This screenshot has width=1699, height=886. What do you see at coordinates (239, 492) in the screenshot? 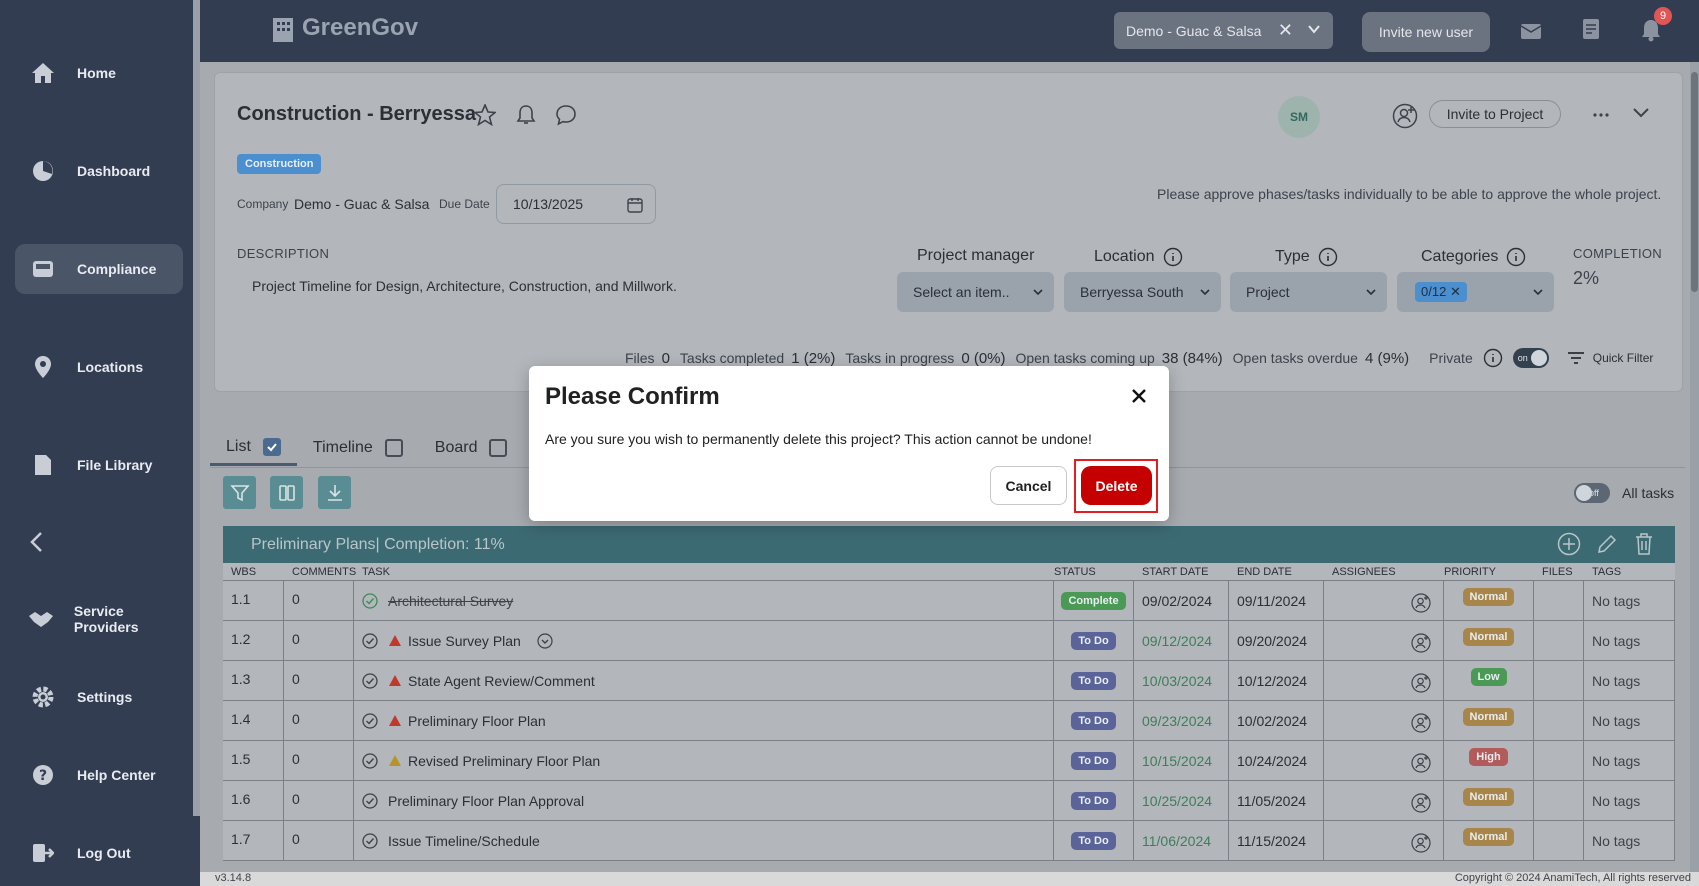
I see `filter-button` at bounding box center [239, 492].